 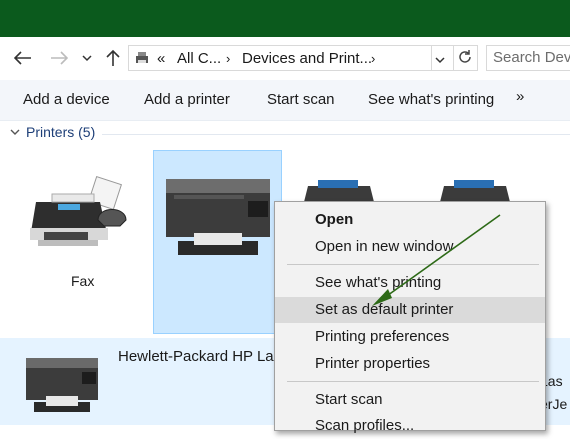 What do you see at coordinates (410, 400) in the screenshot?
I see `menu-item-start-scan: Start scan` at bounding box center [410, 400].